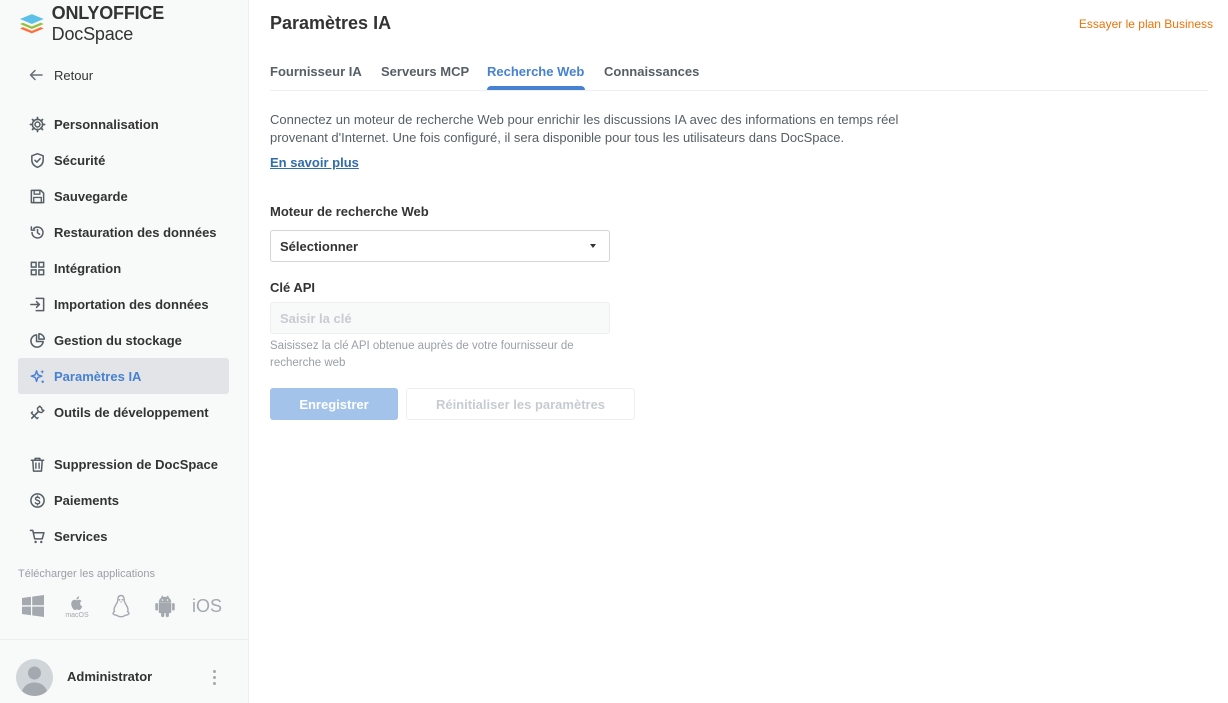 This screenshot has height=703, width=1228. I want to click on android-icon, so click(165, 606).